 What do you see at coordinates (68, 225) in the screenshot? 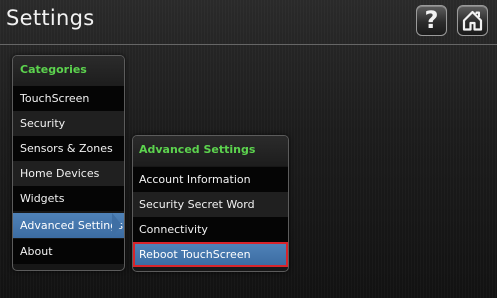
I see `category-advanced-settings: Advanced Settings` at bounding box center [68, 225].